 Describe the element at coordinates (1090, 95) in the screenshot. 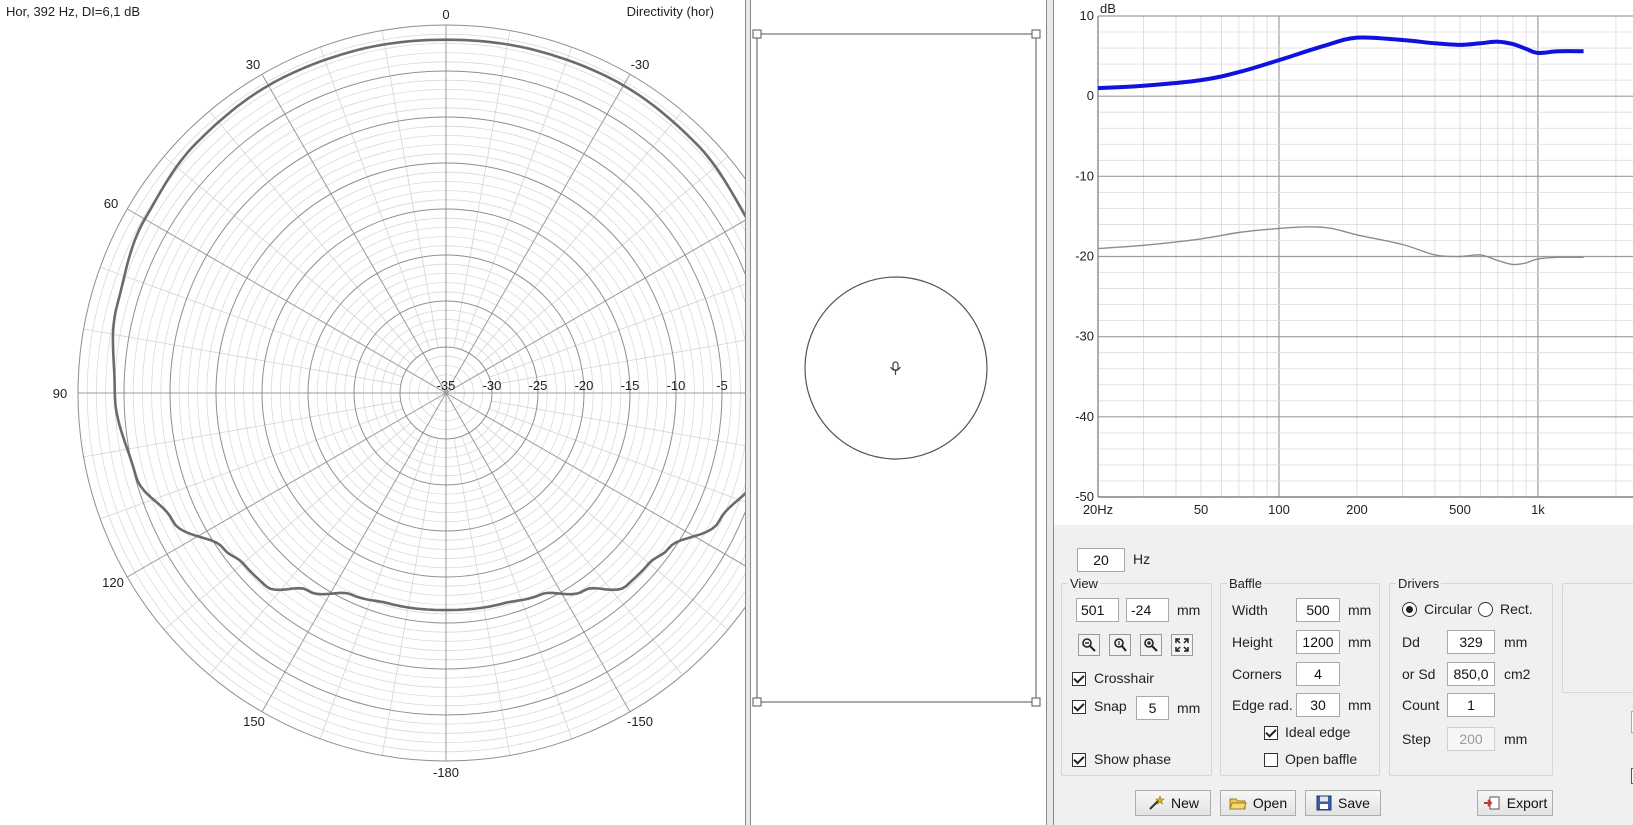

I see `y-tick-label: 0` at that location.